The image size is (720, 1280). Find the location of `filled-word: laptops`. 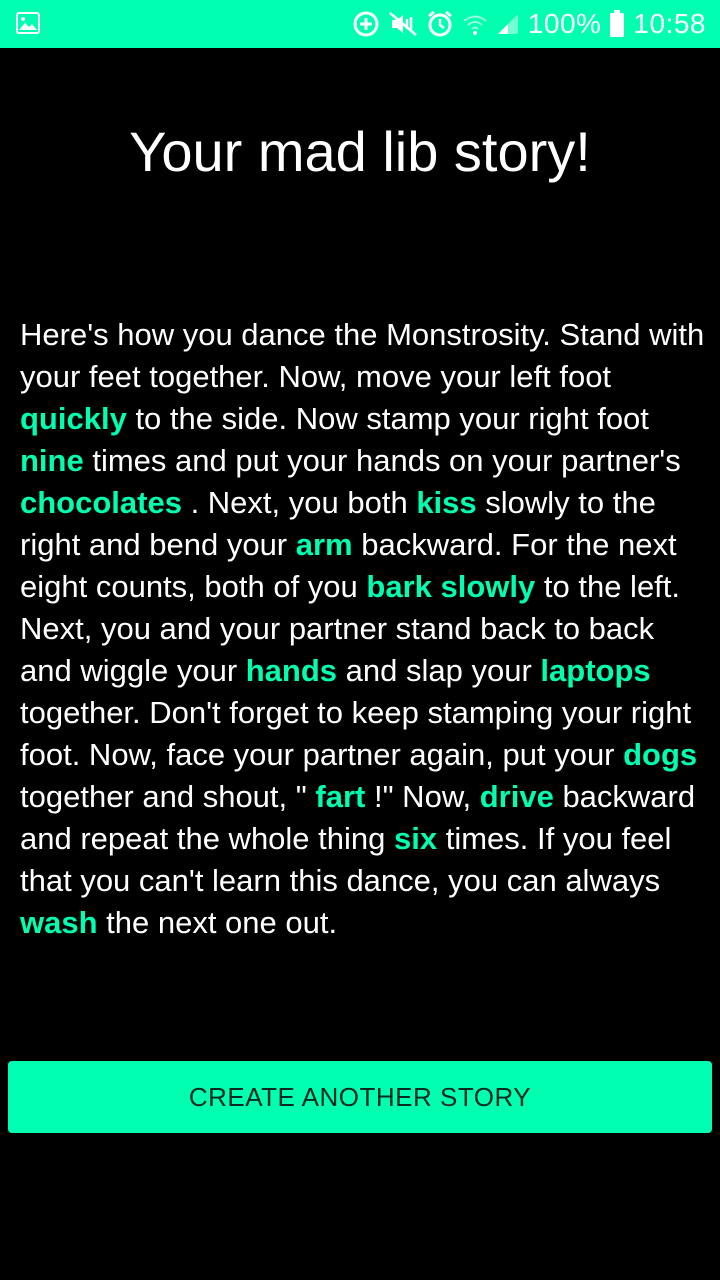

filled-word: laptops is located at coordinates (595, 670).